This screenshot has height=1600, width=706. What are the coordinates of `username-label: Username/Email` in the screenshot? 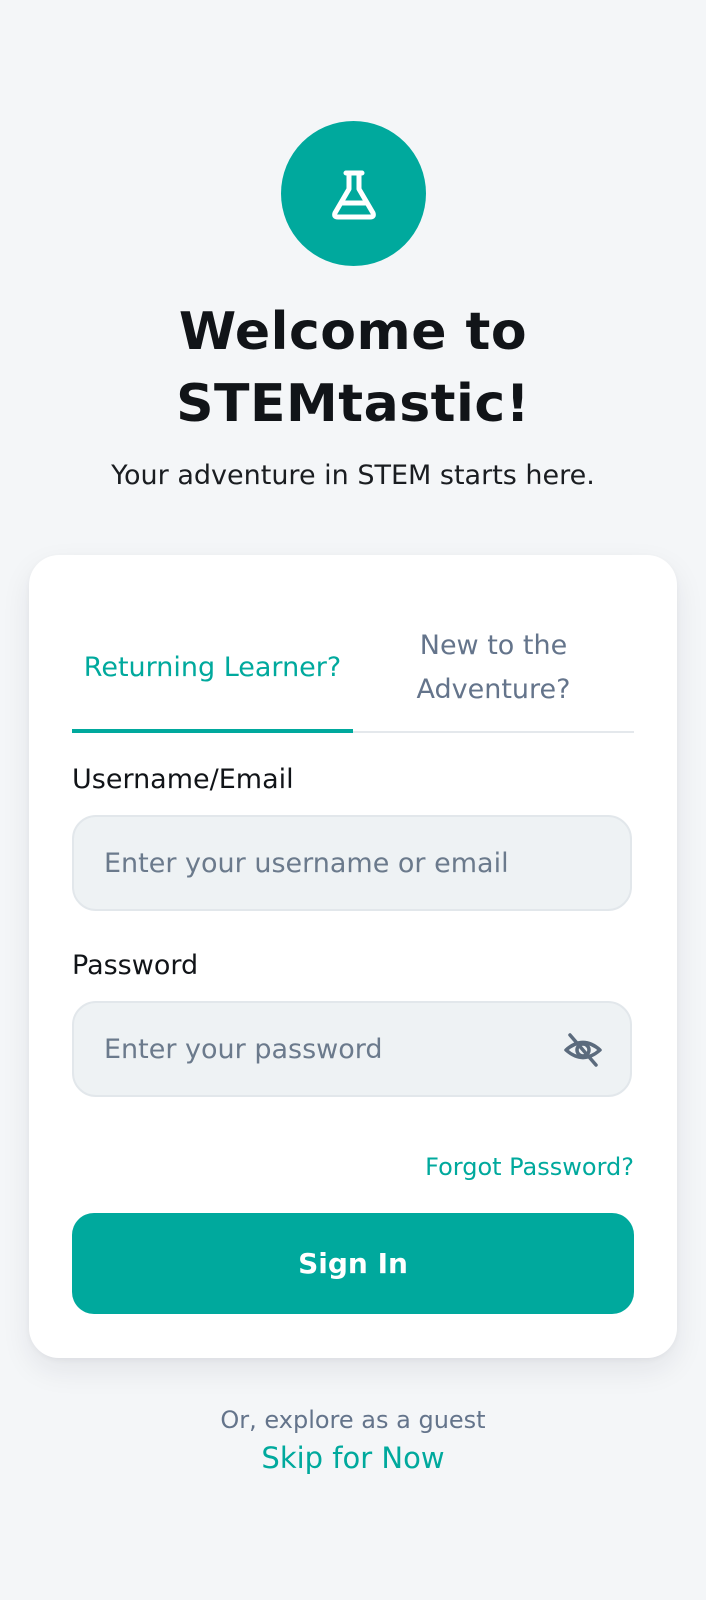 It's located at (183, 779).